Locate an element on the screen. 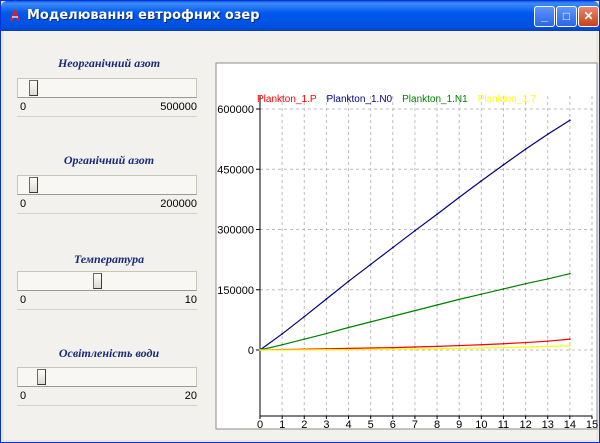 The height and width of the screenshot is (443, 600). legend-entry-3: Plankton_1.7 is located at coordinates (507, 99).